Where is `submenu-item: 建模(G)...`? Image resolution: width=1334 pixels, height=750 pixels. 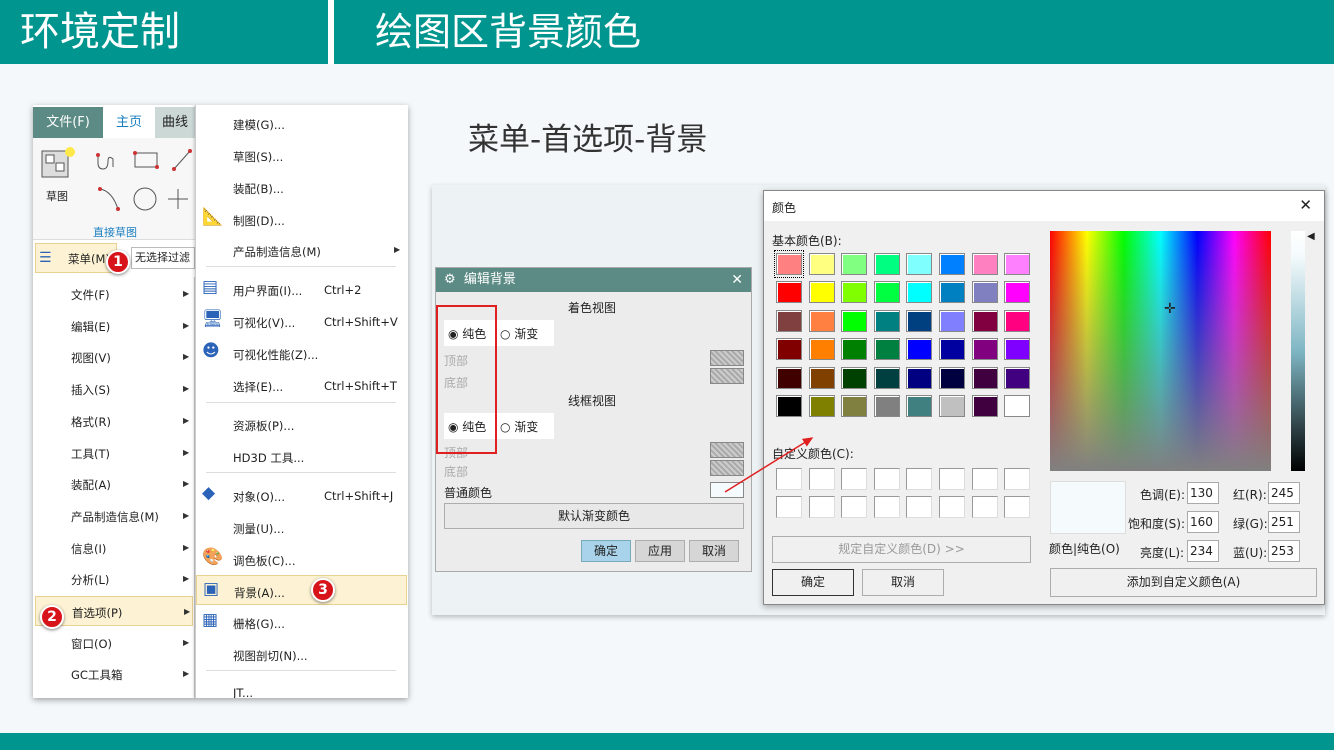 submenu-item: 建模(G)... is located at coordinates (301, 123).